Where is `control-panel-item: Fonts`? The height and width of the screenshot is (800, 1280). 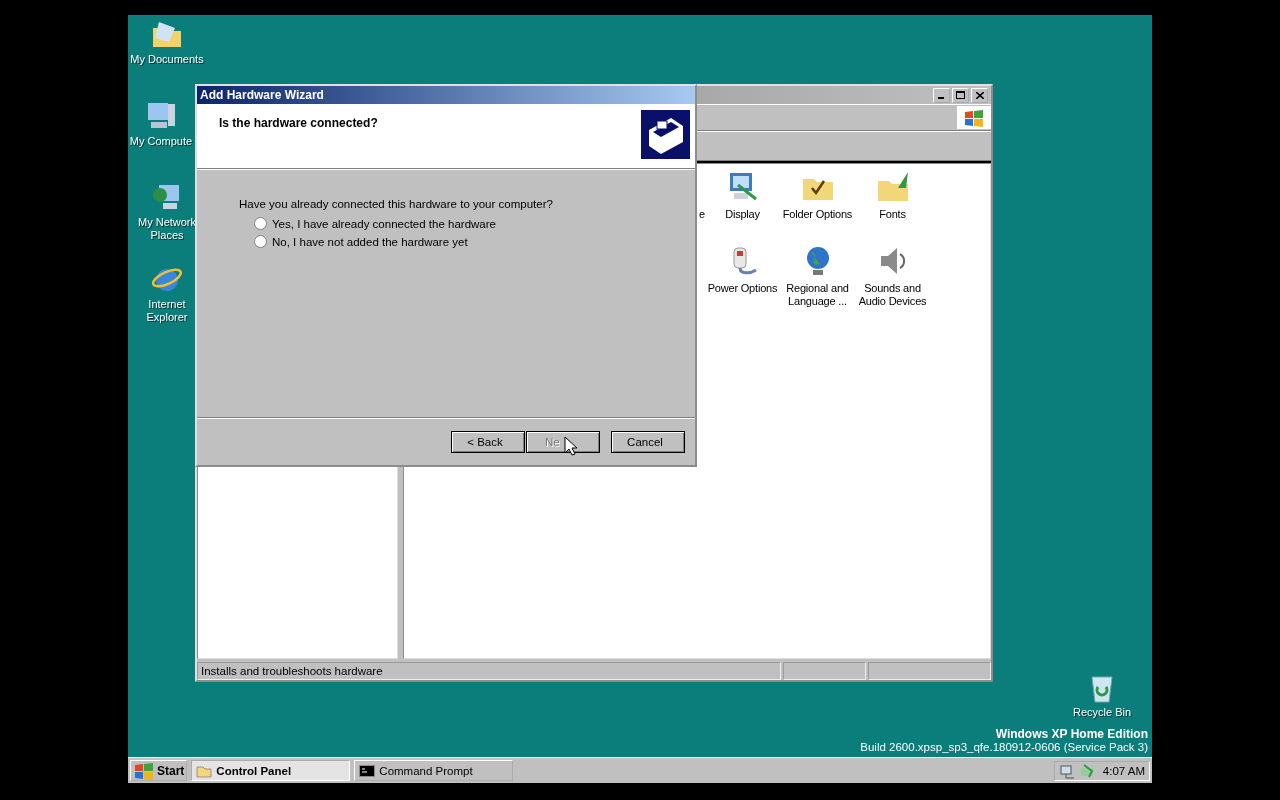
control-panel-item: Fonts is located at coordinates (892, 214).